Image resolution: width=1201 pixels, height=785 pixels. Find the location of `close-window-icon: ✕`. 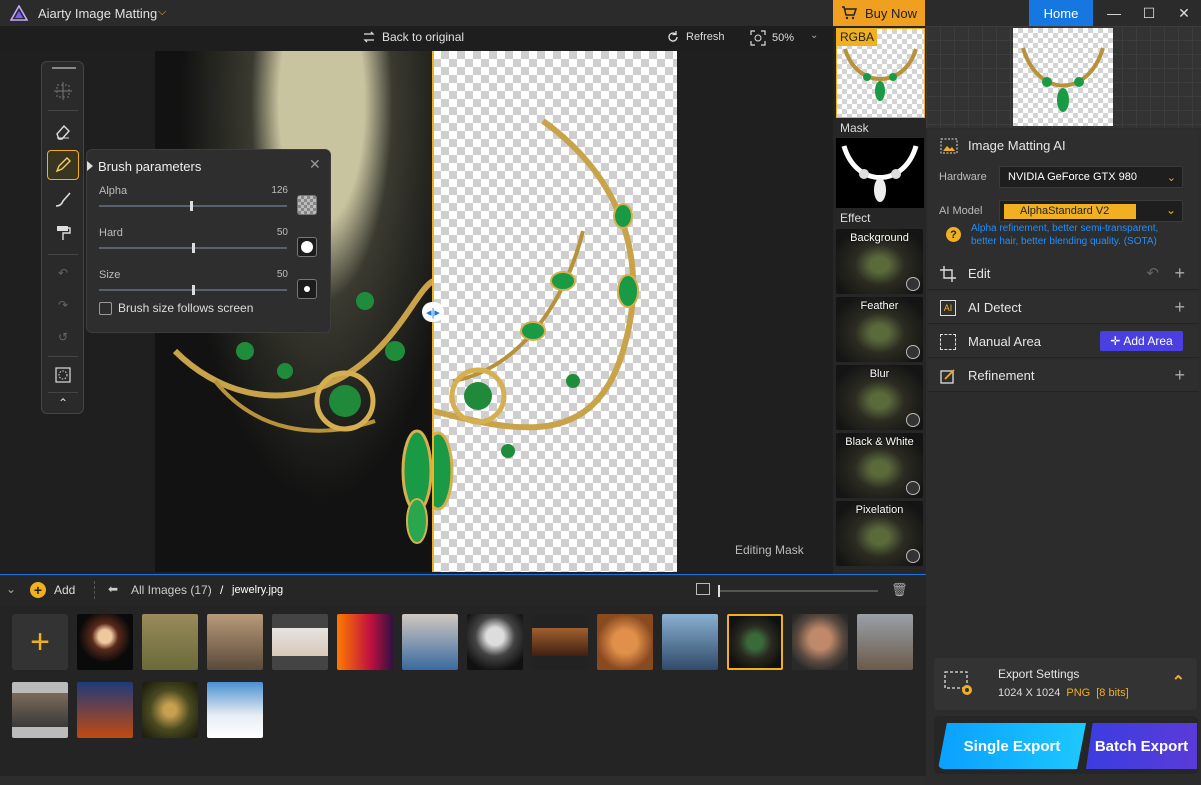

close-window-icon: ✕ is located at coordinates (1183, 13).